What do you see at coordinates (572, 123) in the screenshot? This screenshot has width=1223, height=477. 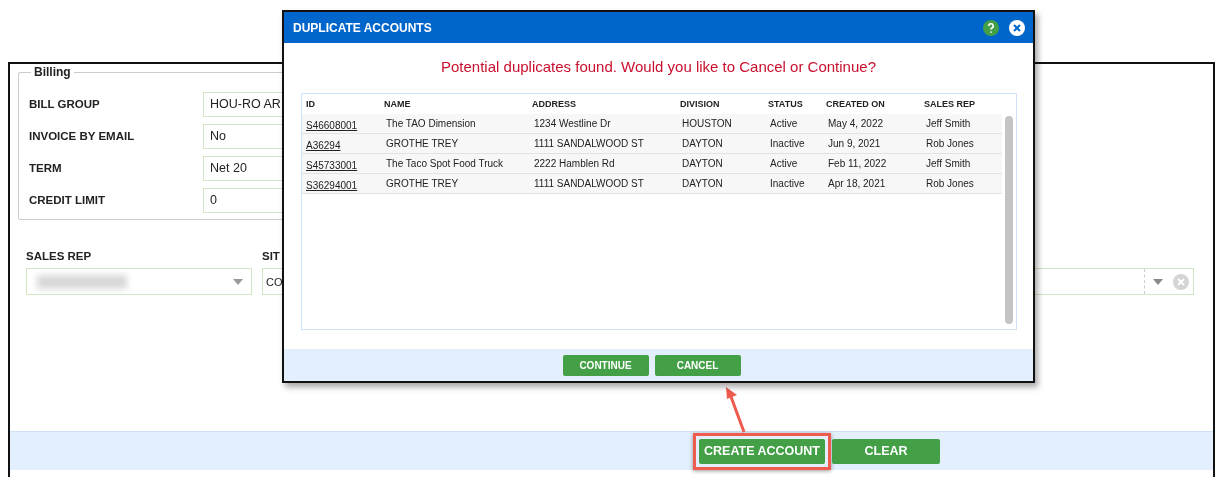 I see `table-cell-text: 1234 Westline Dr` at bounding box center [572, 123].